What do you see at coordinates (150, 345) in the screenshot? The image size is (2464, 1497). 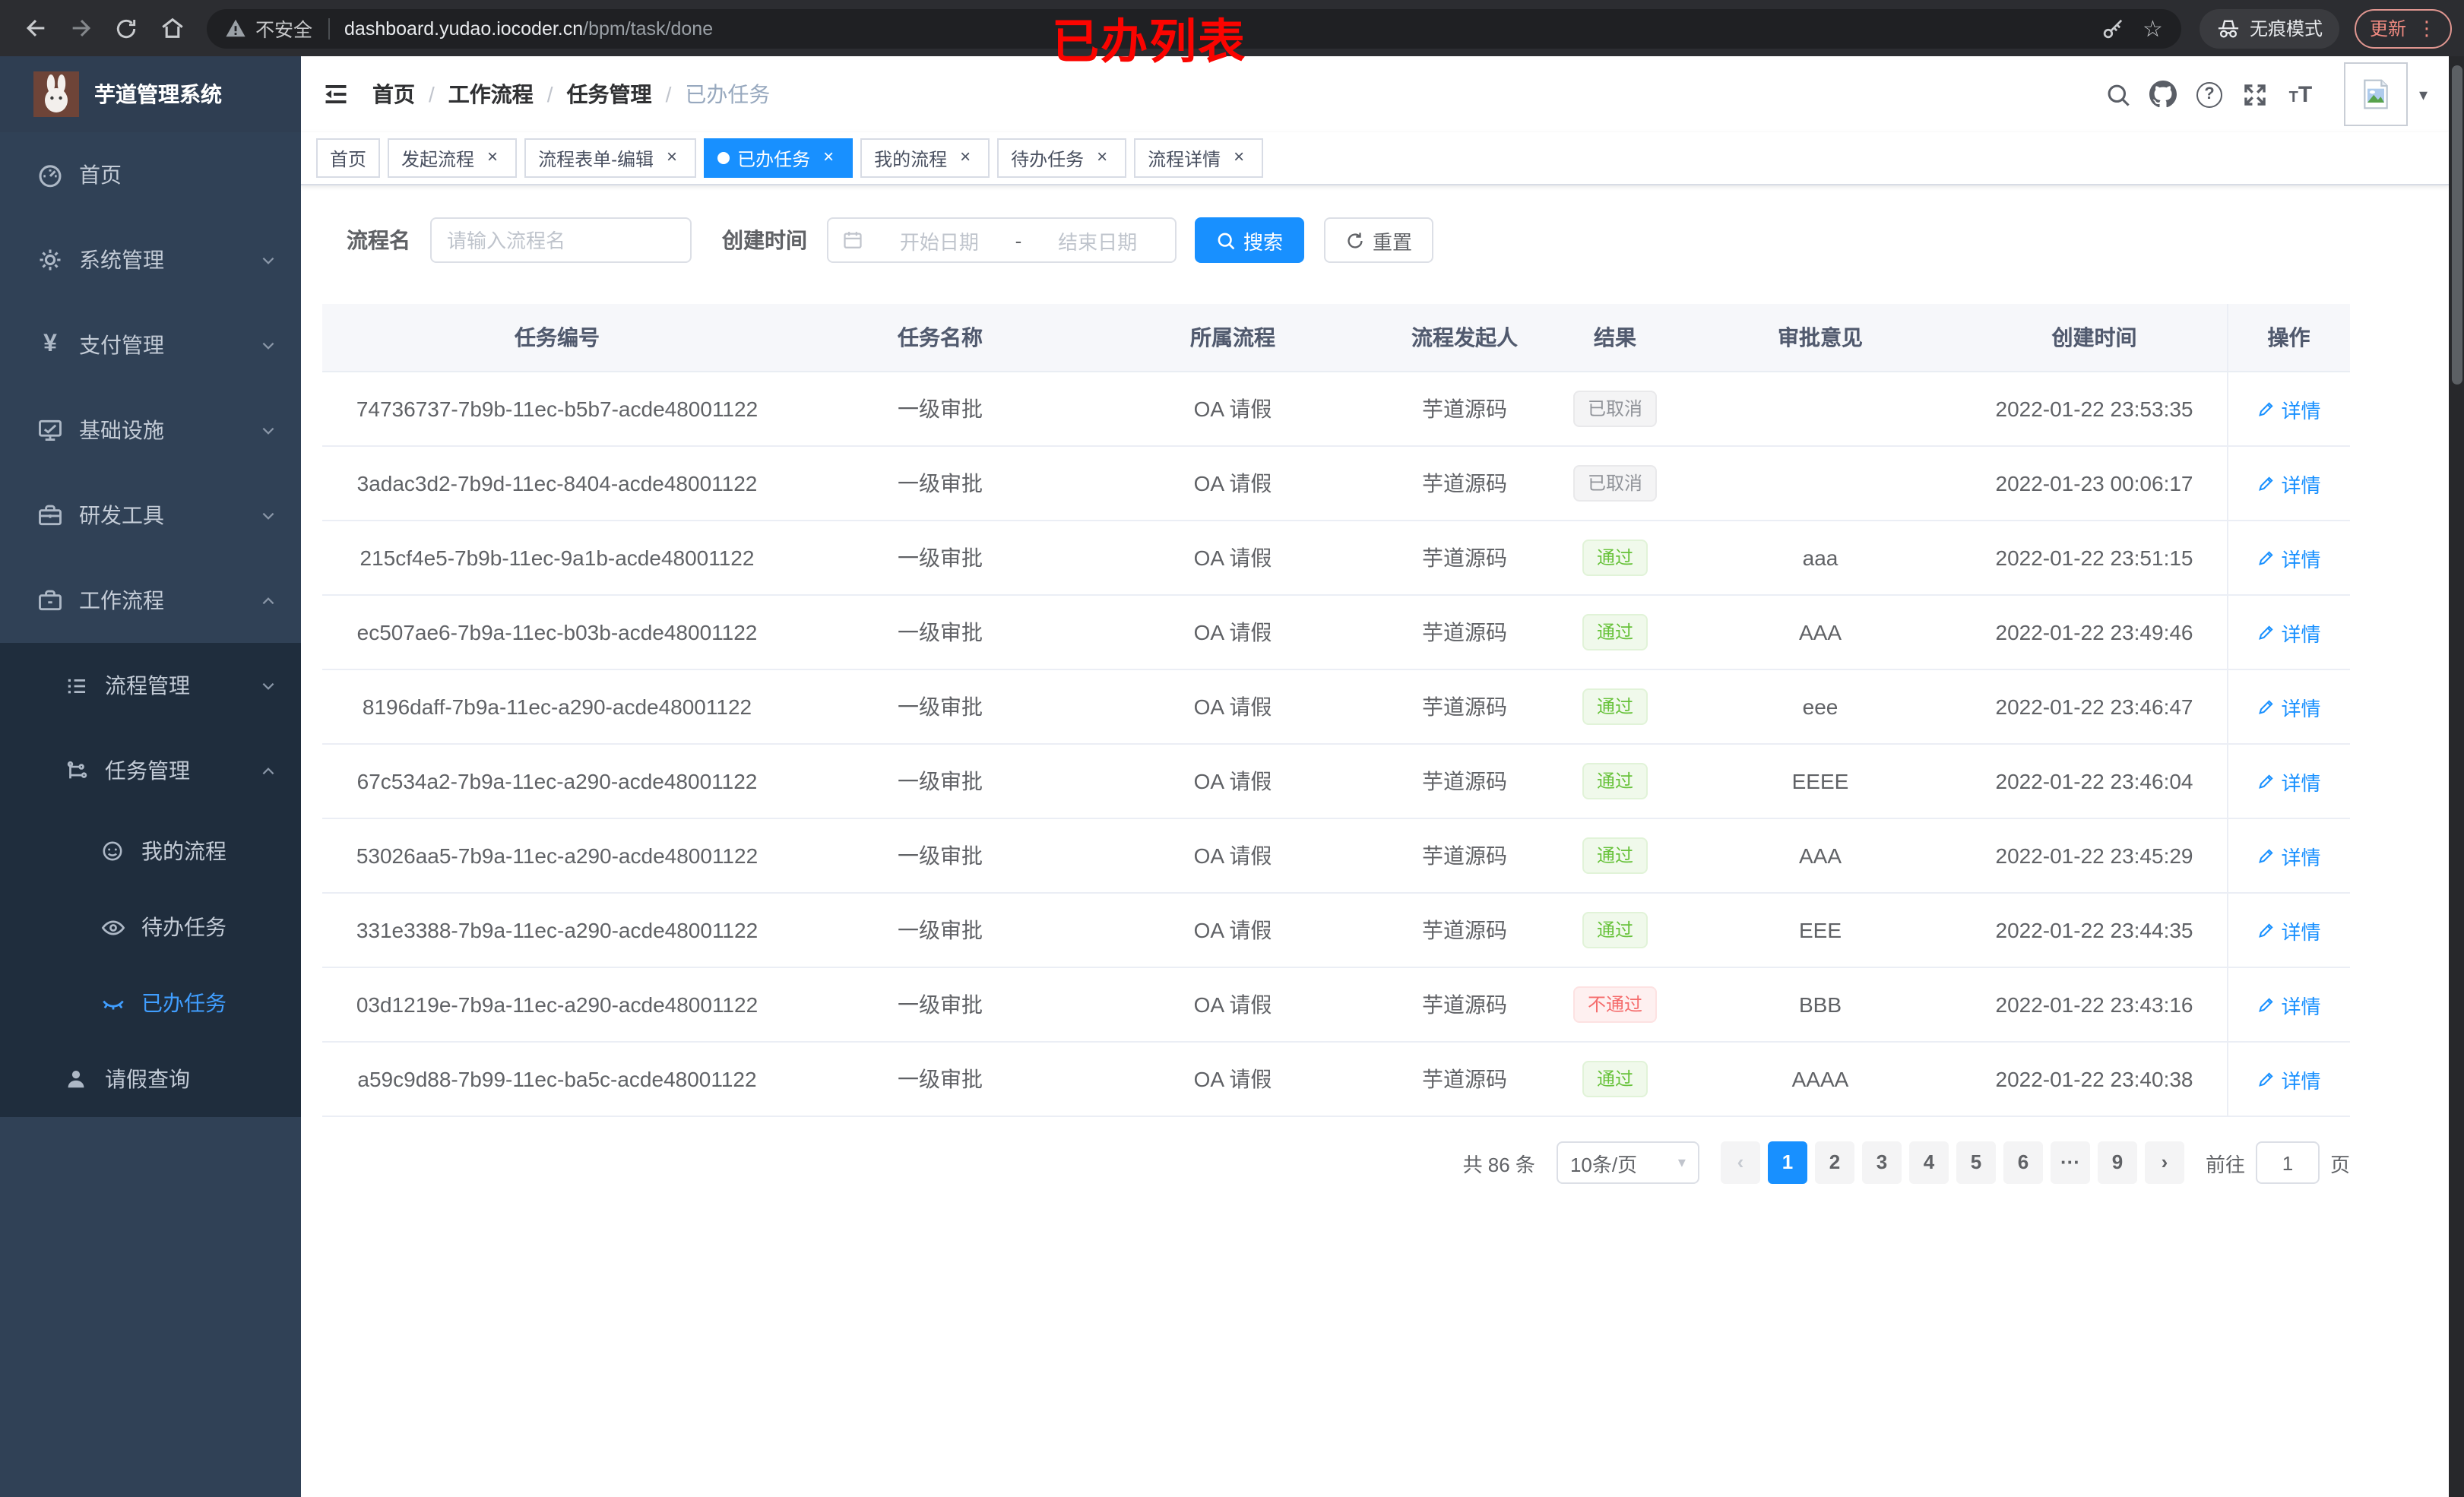 I see `sidebar-item-payment: ¥ 支付管理` at bounding box center [150, 345].